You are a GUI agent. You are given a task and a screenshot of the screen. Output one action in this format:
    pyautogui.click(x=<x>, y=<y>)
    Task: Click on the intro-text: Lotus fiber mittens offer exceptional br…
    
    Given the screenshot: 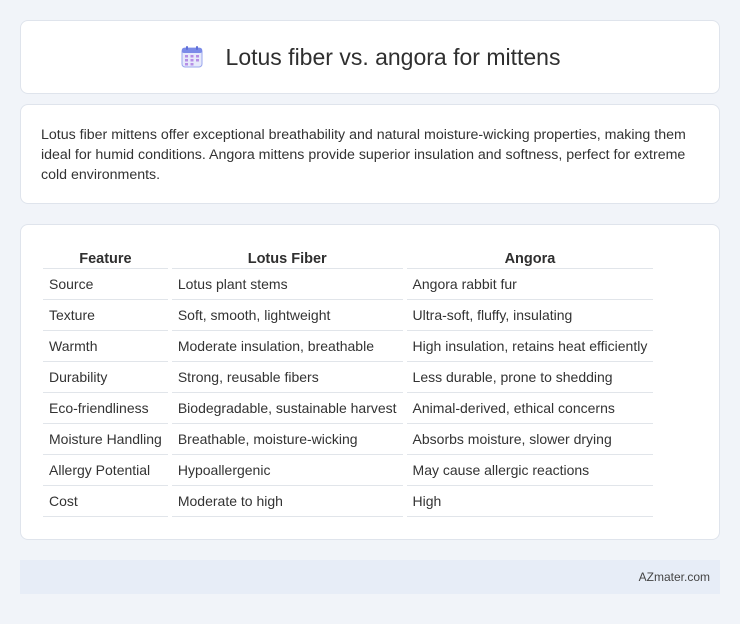 What is the action you would take?
    pyautogui.click(x=363, y=155)
    